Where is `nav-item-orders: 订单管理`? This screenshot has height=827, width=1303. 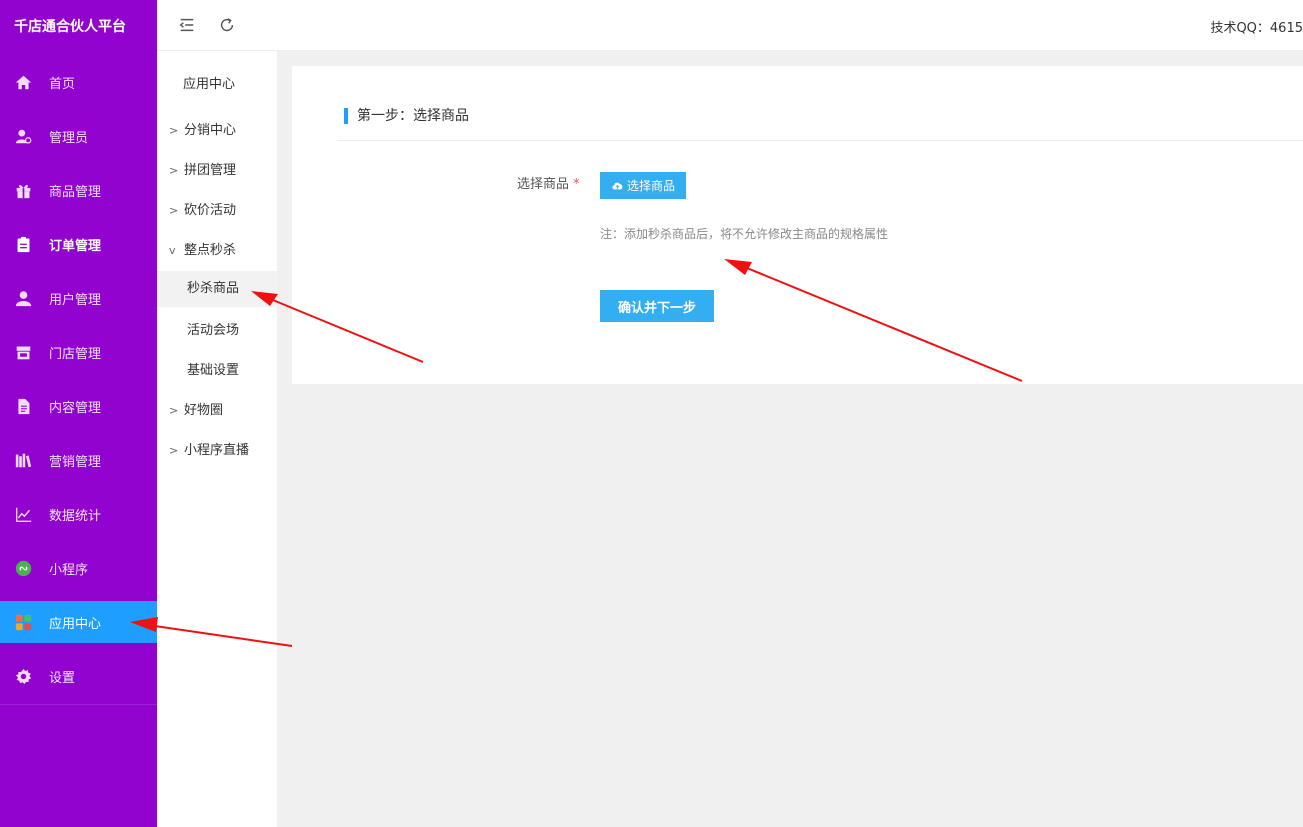 nav-item-orders: 订单管理 is located at coordinates (78, 244).